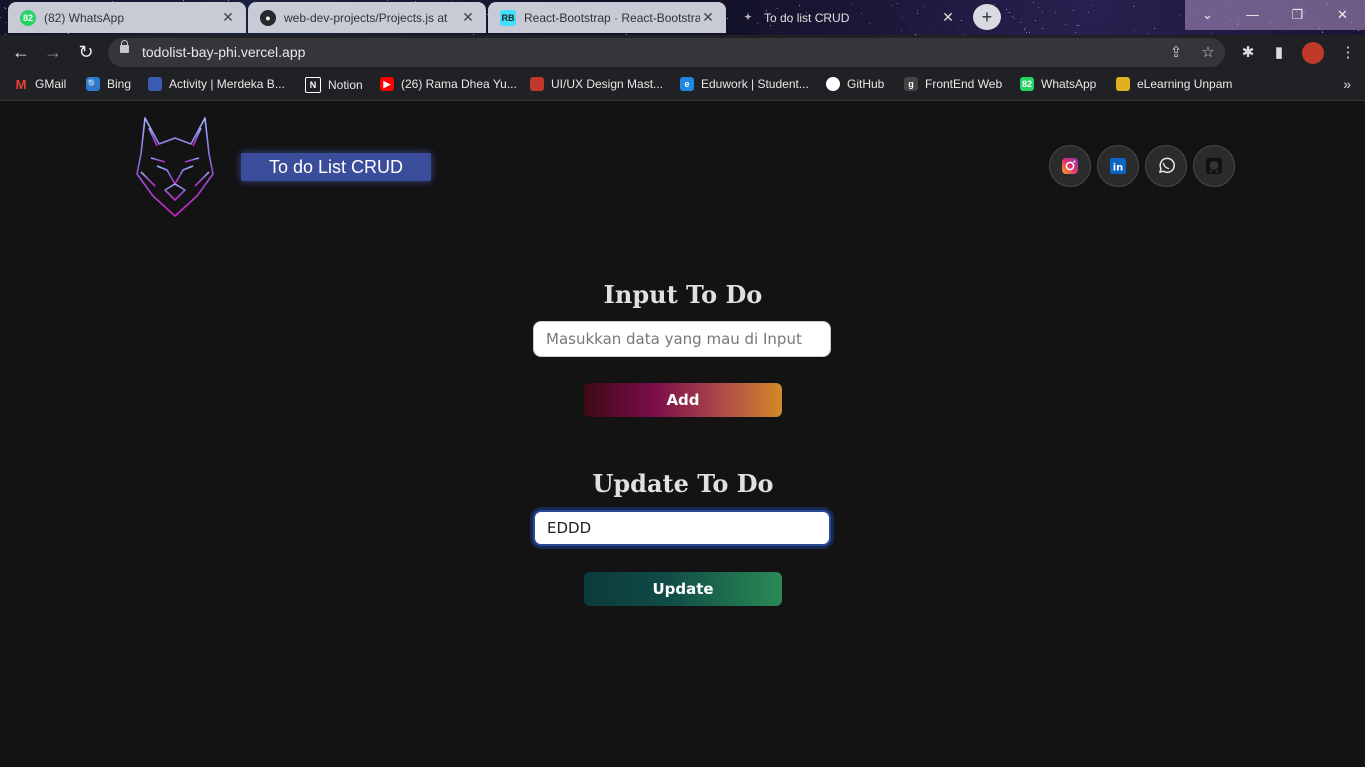  What do you see at coordinates (336, 167) in the screenshot?
I see `brand-title: To do List CRUD` at bounding box center [336, 167].